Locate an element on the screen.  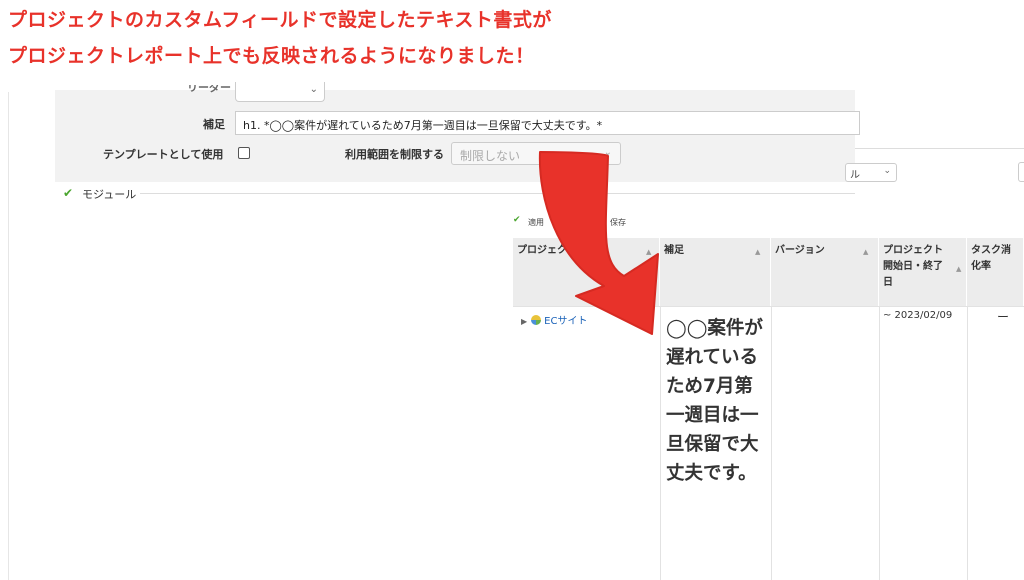
leader-select: ⌄ is located at coordinates (280, 92).